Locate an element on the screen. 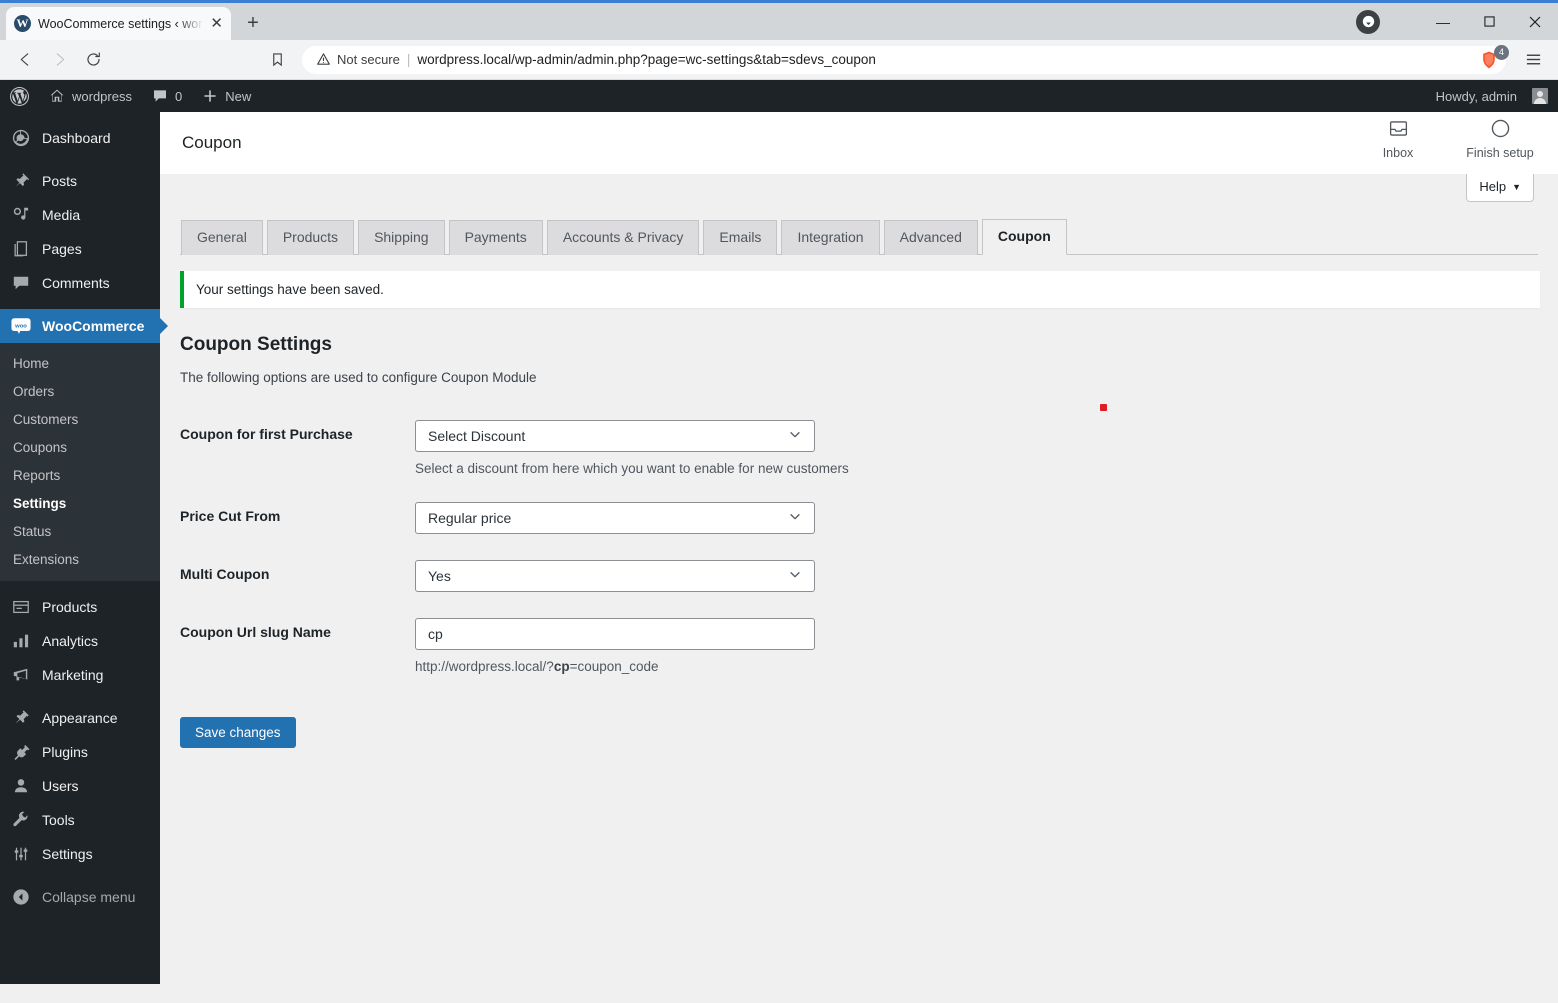 Image resolution: width=1558 pixels, height=1003 pixels. sidebar-item-dashboard: Dashboard is located at coordinates (80, 138).